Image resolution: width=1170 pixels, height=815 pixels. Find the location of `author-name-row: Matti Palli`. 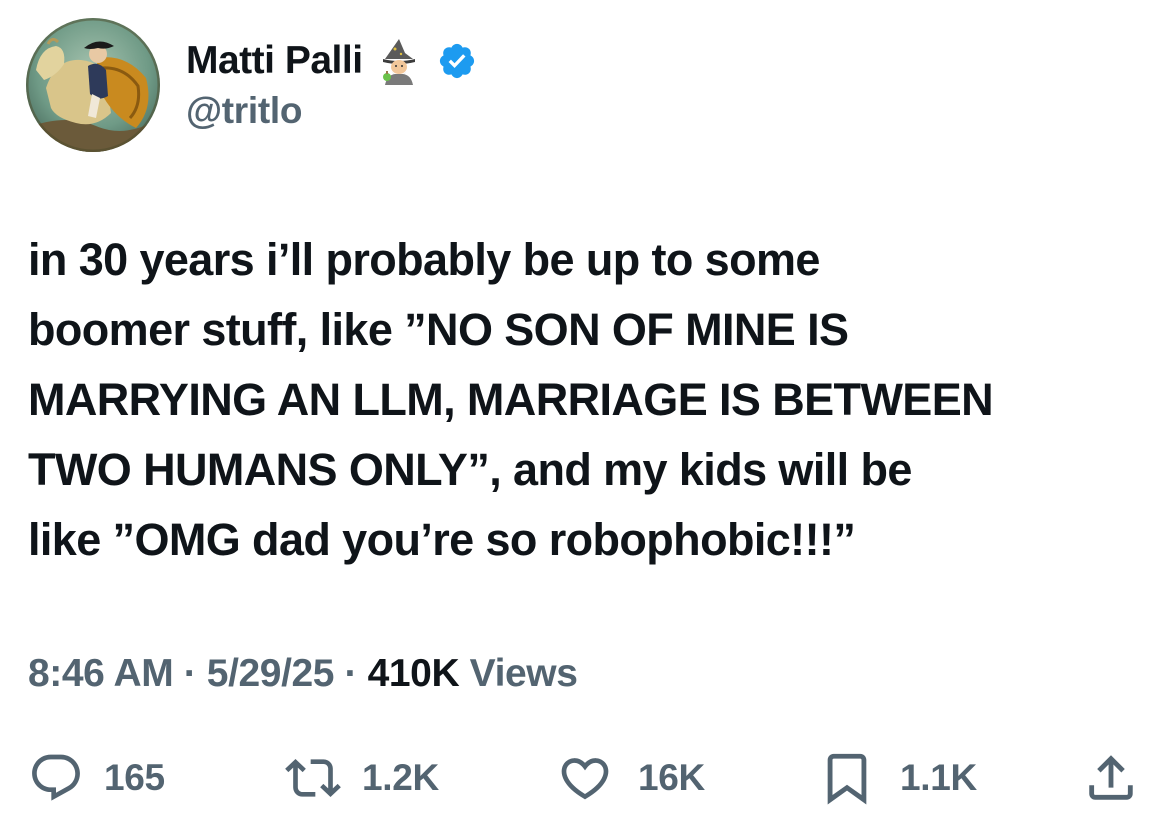

author-name-row: Matti Palli is located at coordinates (331, 61).